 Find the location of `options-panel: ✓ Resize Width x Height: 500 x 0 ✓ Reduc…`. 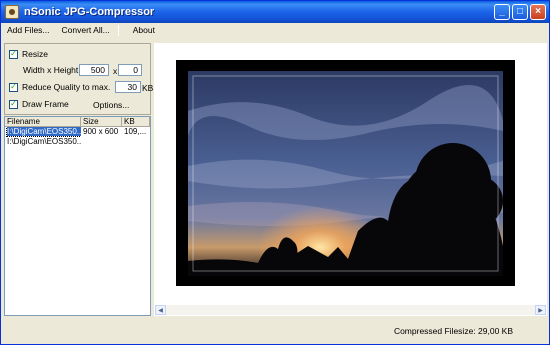

options-panel: ✓ Resize Width x Height: 500 x 0 ✓ Reduc… is located at coordinates (79, 79).